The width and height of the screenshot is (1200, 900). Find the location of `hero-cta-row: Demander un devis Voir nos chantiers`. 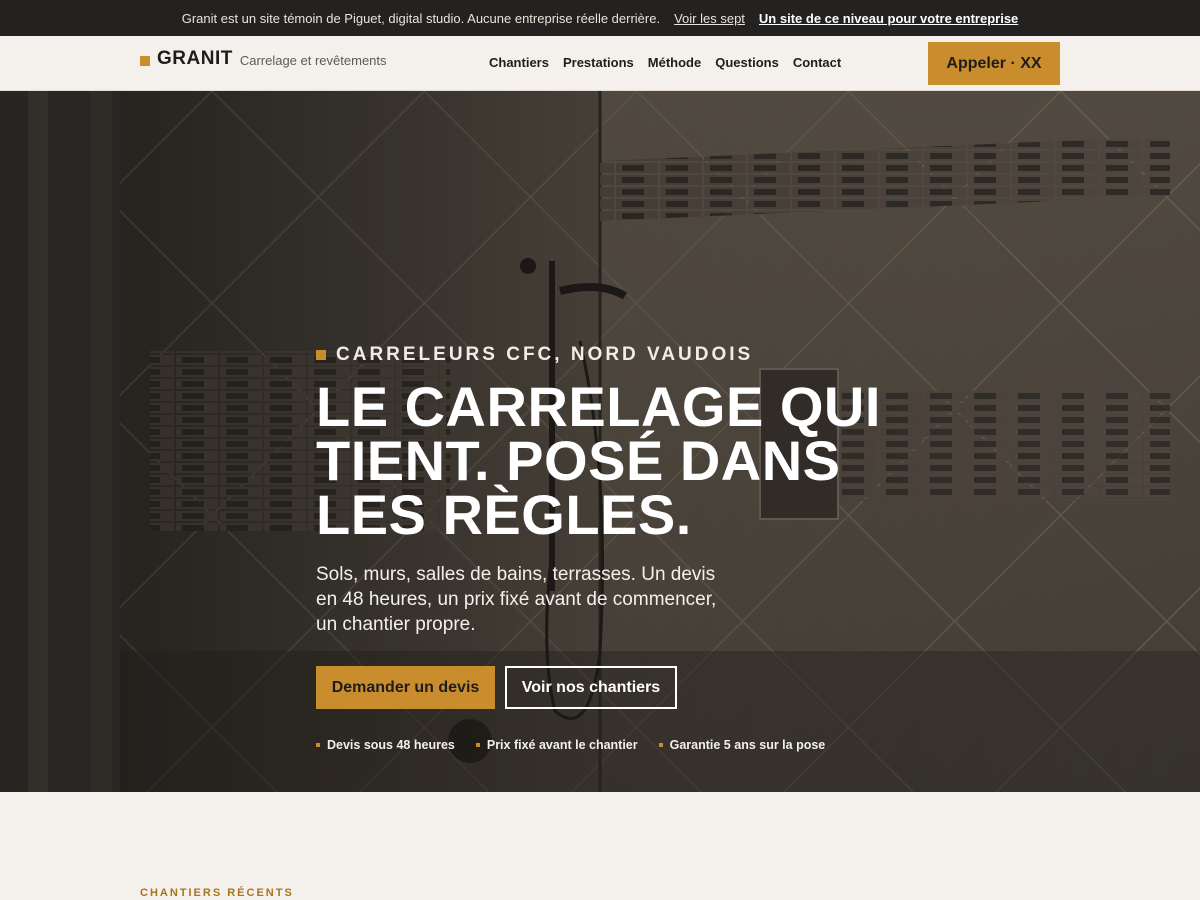

hero-cta-row: Demander un devis Voir nos chantiers is located at coordinates (626, 687).